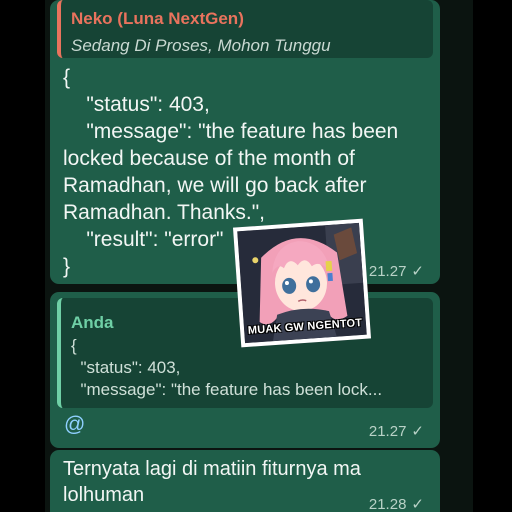 The image size is (512, 512). What do you see at coordinates (104, 495) in the screenshot?
I see `message-line: lolhuman` at bounding box center [104, 495].